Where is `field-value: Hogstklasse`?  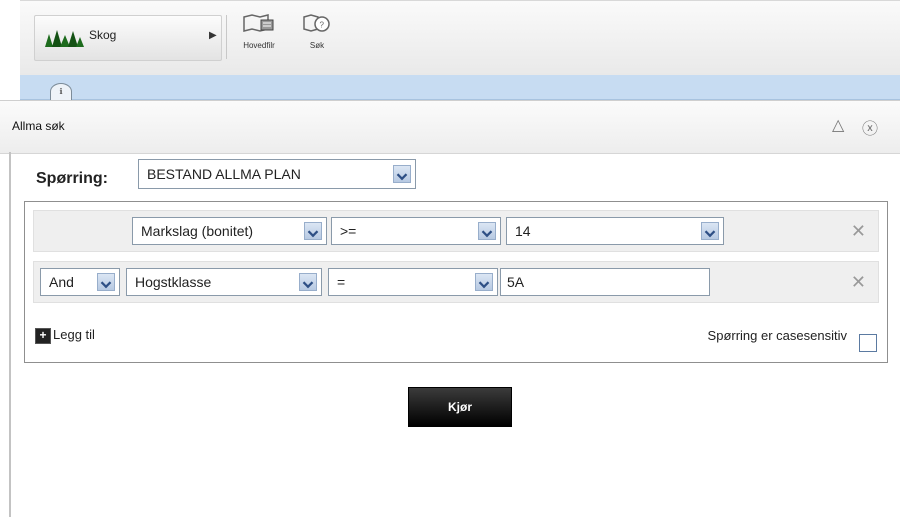 field-value: Hogstklasse is located at coordinates (173, 282).